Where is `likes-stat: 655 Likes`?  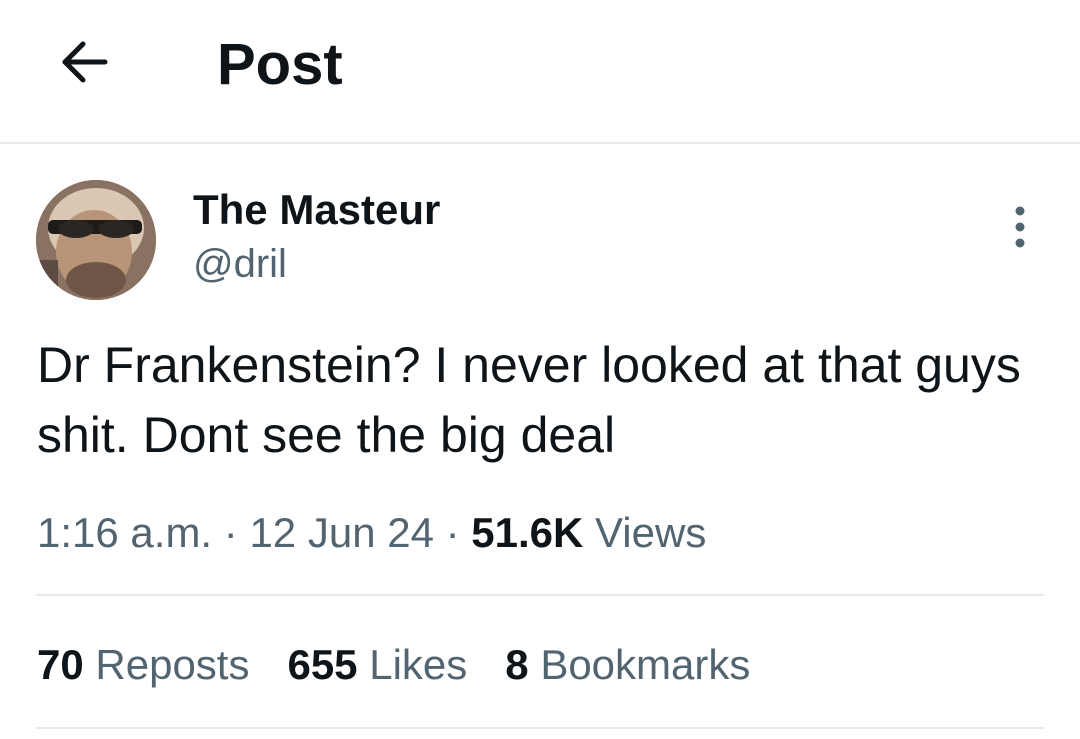
likes-stat: 655 Likes is located at coordinates (377, 665).